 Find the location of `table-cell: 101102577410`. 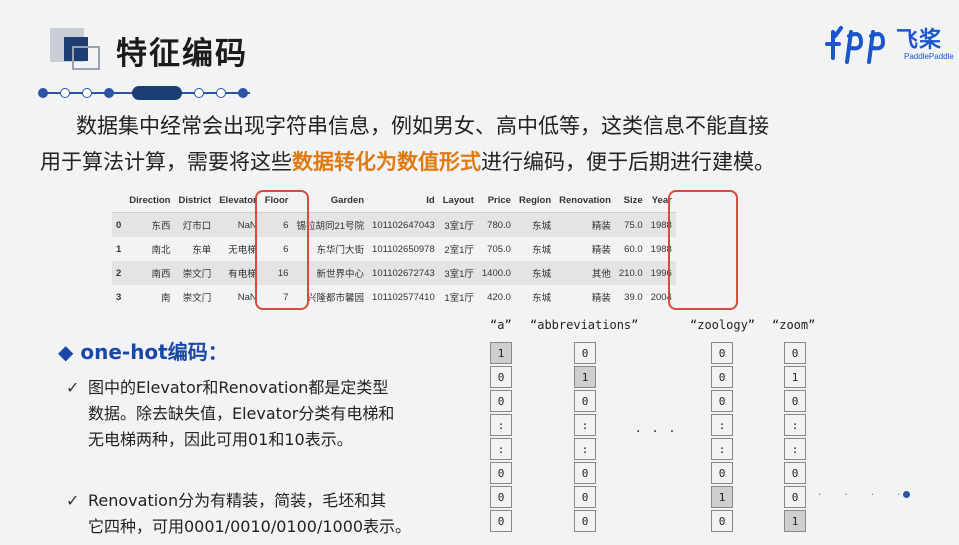

table-cell: 101102577410 is located at coordinates (403, 297).